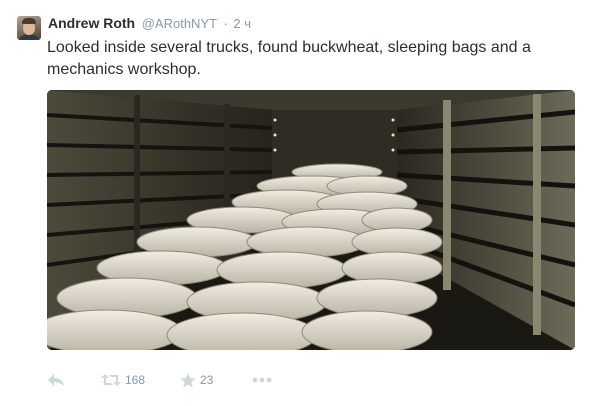 This screenshot has width=590, height=406. I want to click on tweet-header: Andrew Roth @ARothNYT · 2 ч, so click(149, 24).